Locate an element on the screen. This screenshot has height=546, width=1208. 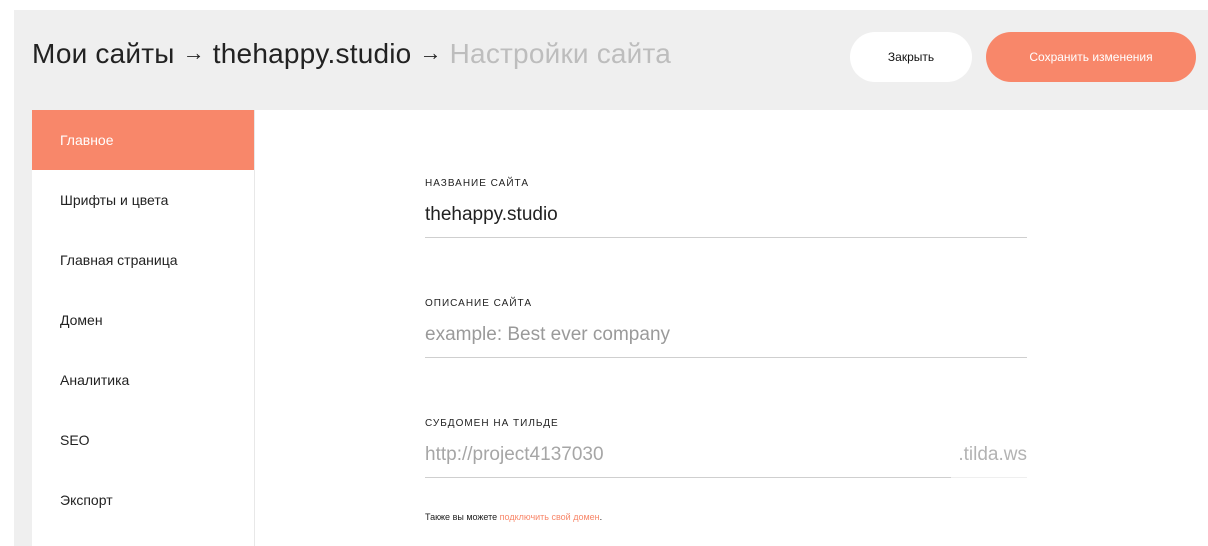
sidebar-item-analytics: Аналитика is located at coordinates (143, 380).